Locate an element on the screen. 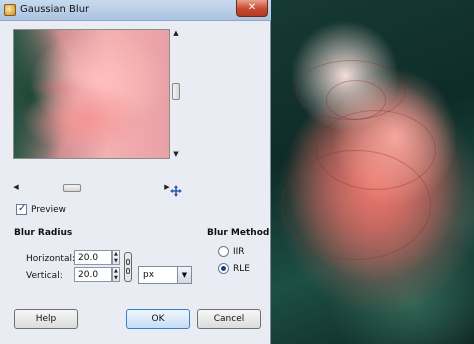  checkmark-icon: ✓ is located at coordinates (22, 208).